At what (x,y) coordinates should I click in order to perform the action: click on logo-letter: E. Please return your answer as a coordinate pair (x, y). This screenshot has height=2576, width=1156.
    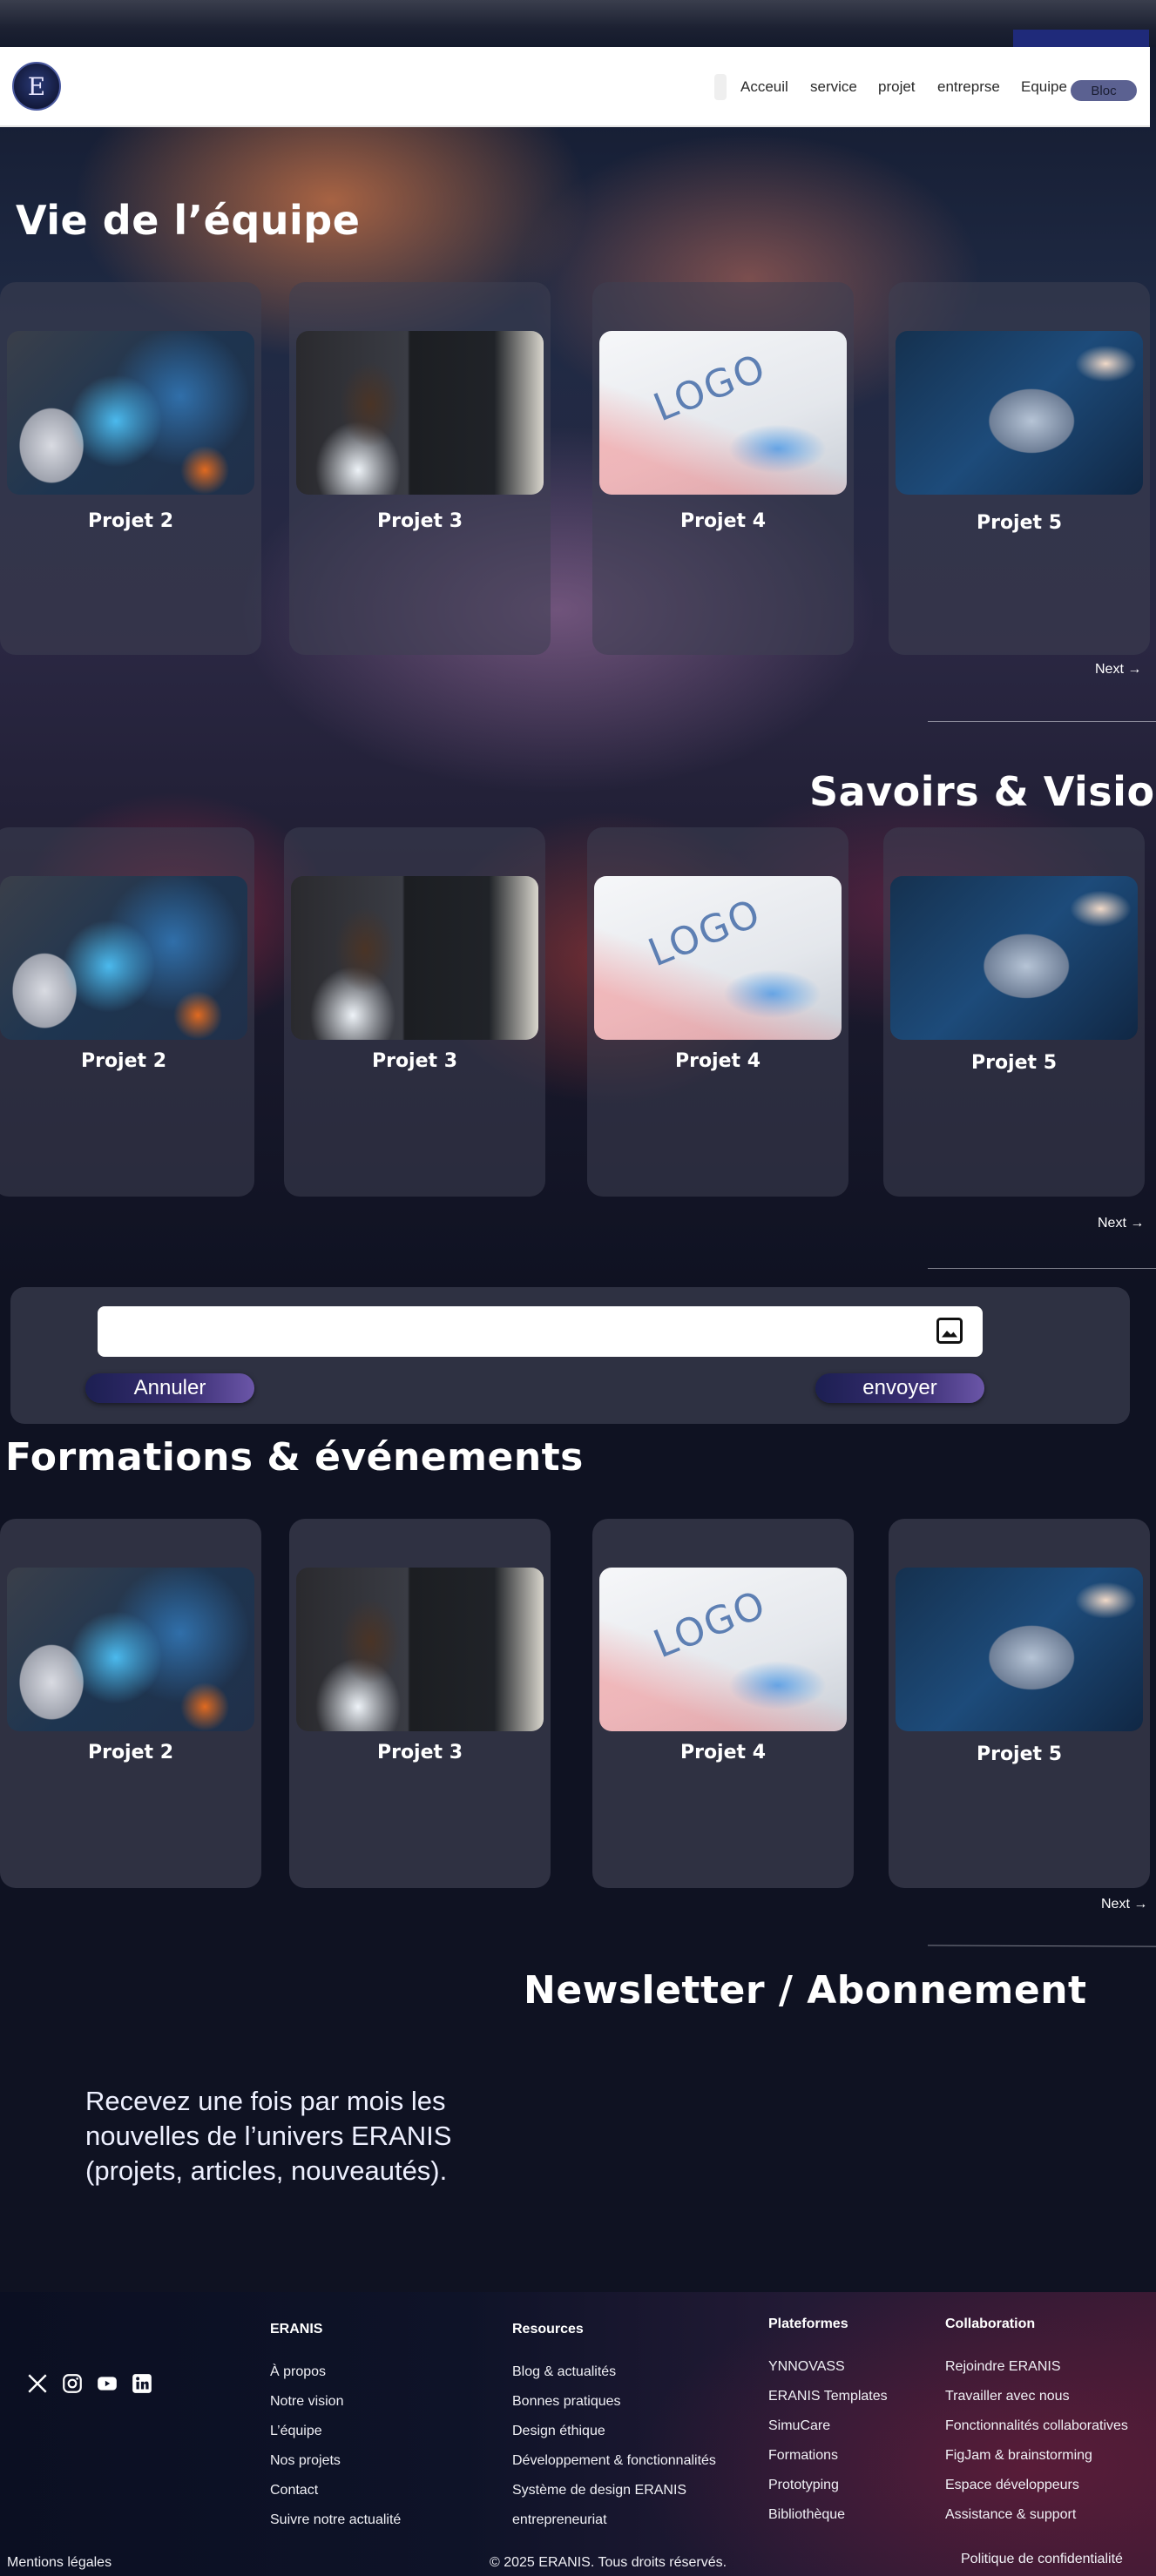
    Looking at the image, I should click on (37, 86).